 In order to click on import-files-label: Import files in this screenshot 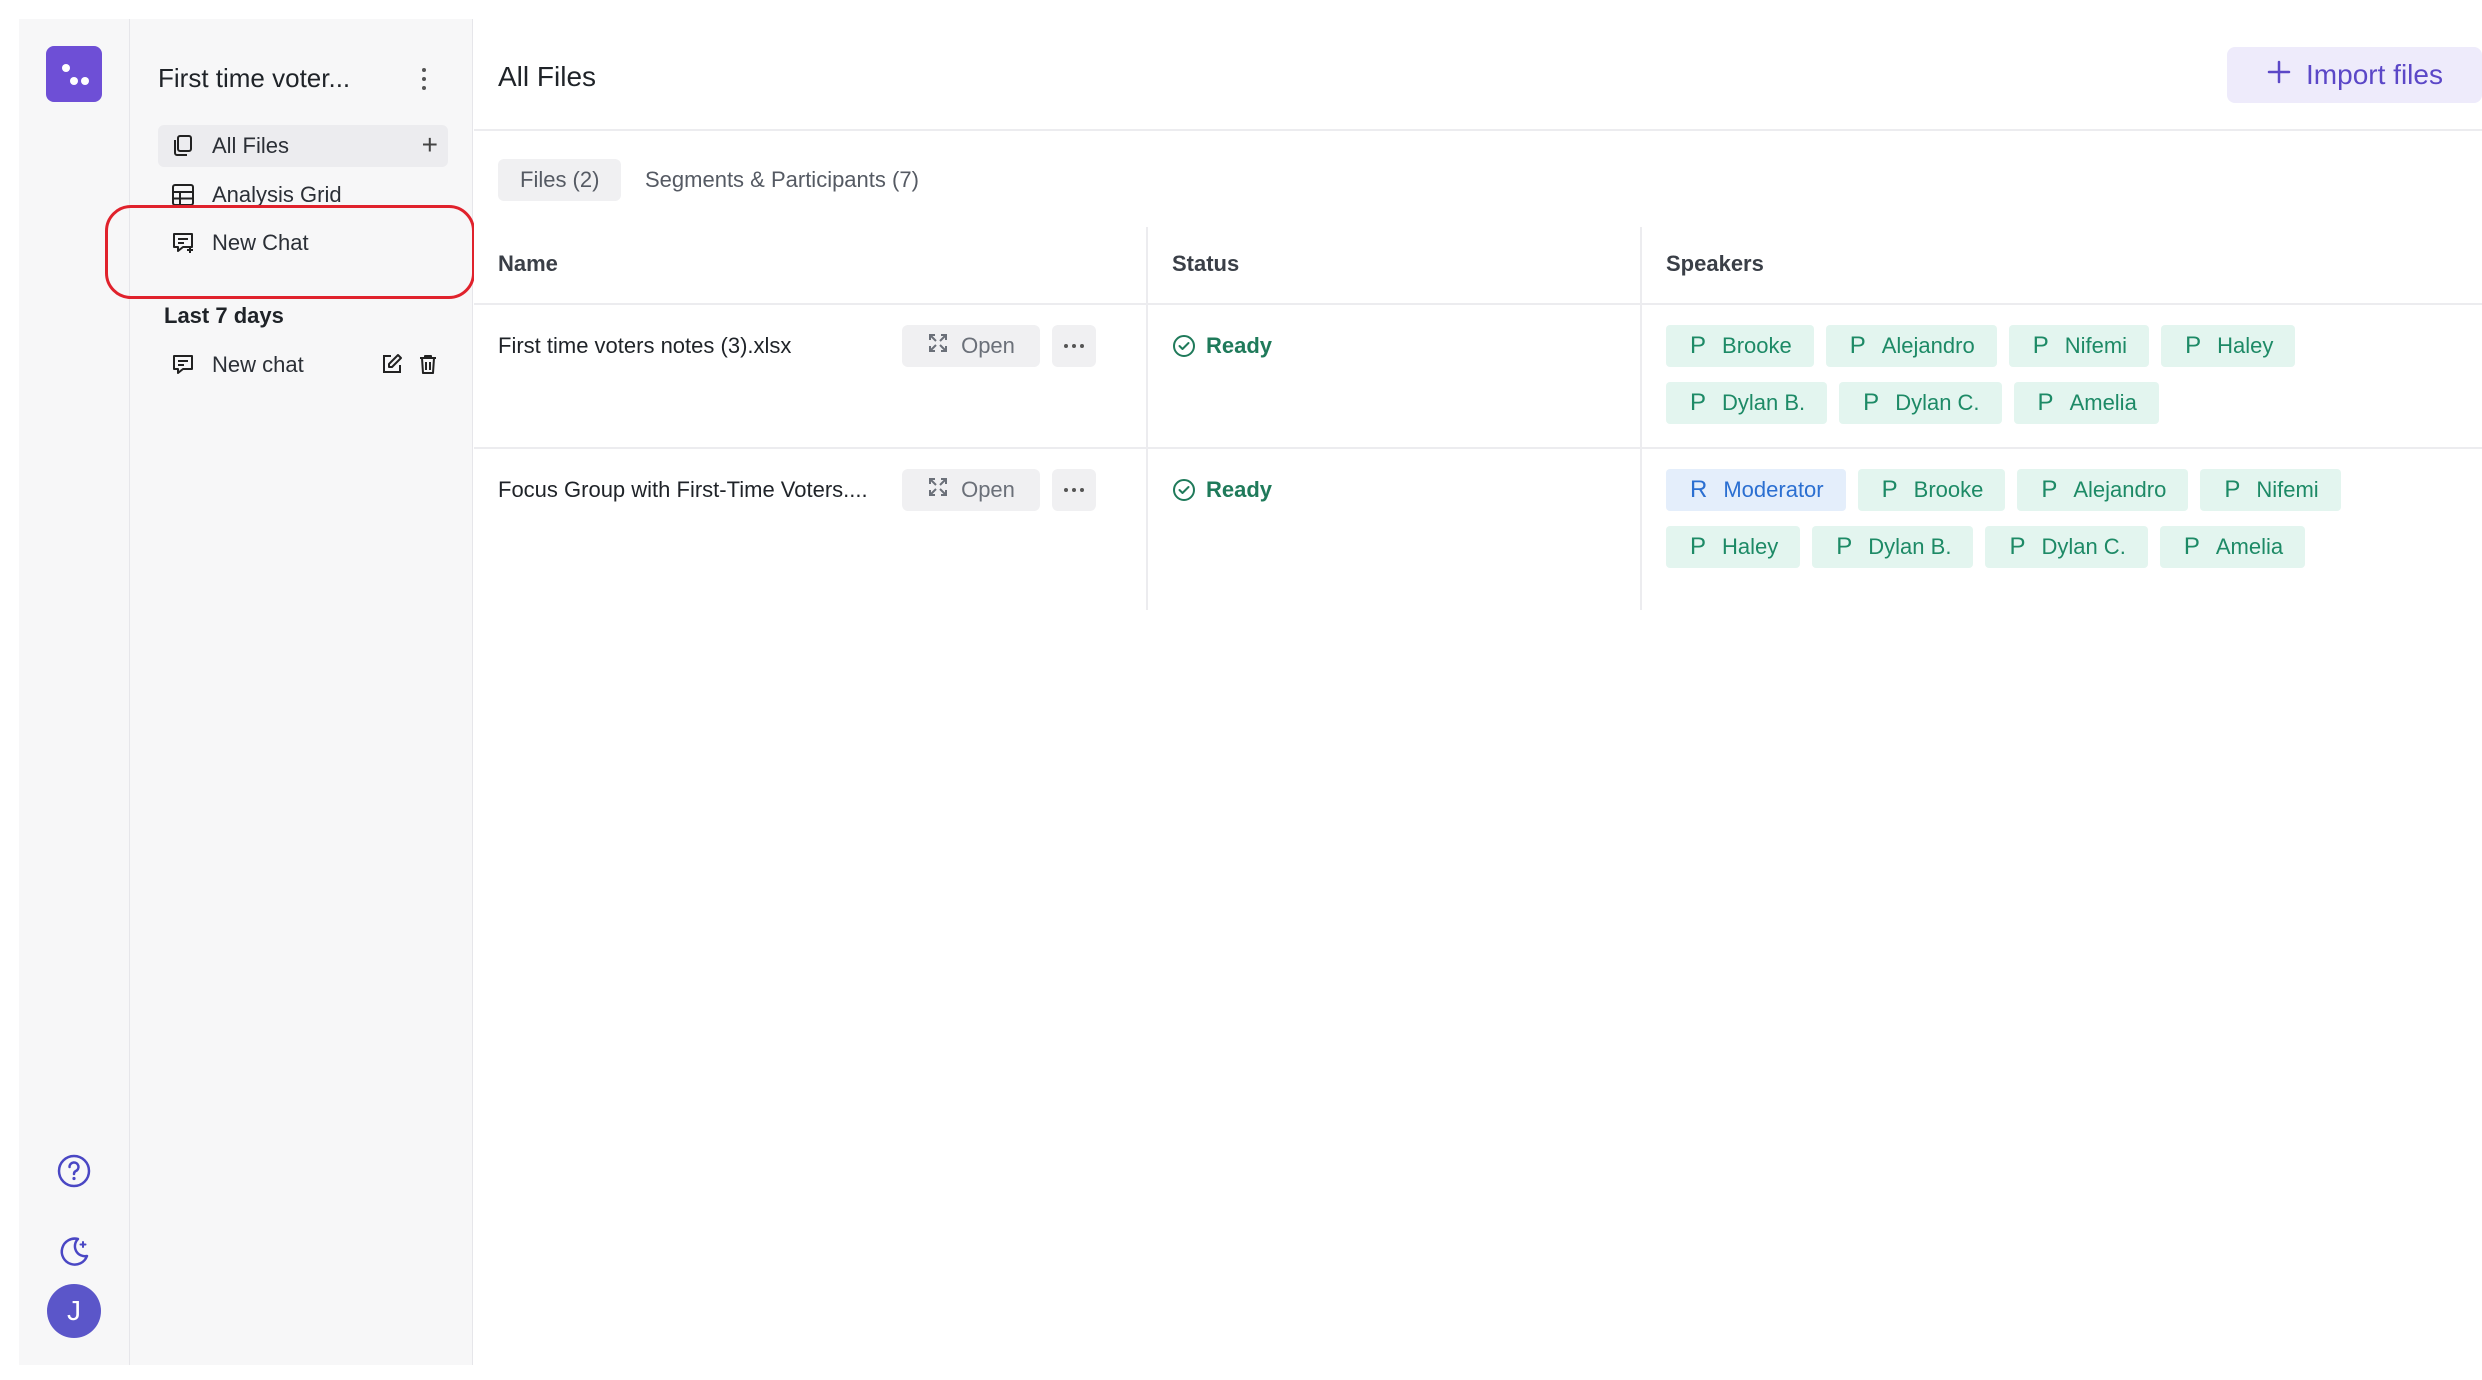, I will do `click(2374, 74)`.